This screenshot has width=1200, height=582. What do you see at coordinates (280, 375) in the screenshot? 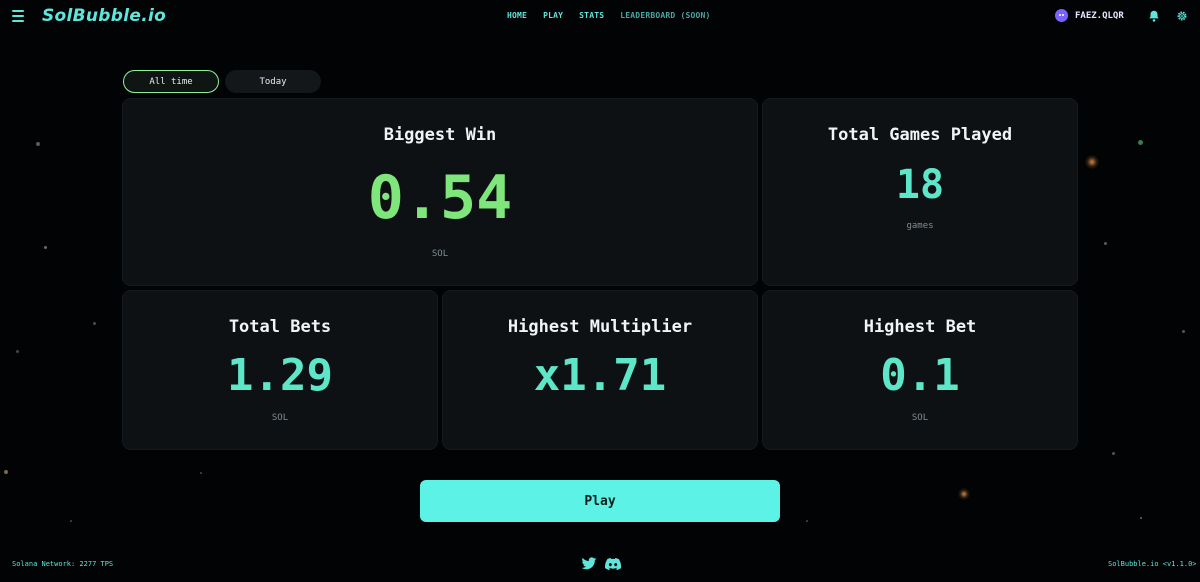
I see `total-bets-value: 1.29` at bounding box center [280, 375].